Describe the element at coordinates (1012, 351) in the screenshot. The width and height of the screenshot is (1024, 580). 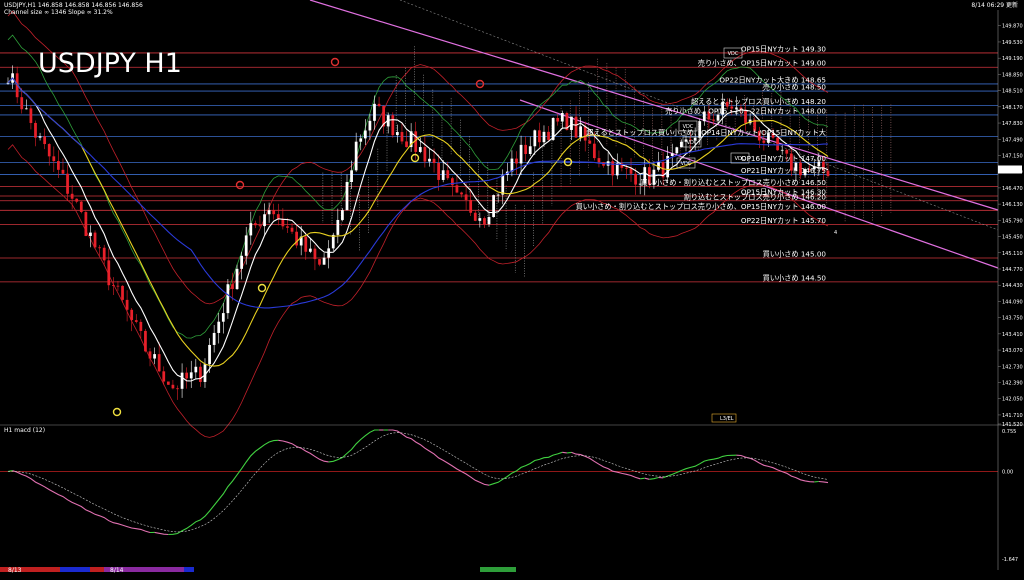
I see `price-tick-label: 143.070` at that location.